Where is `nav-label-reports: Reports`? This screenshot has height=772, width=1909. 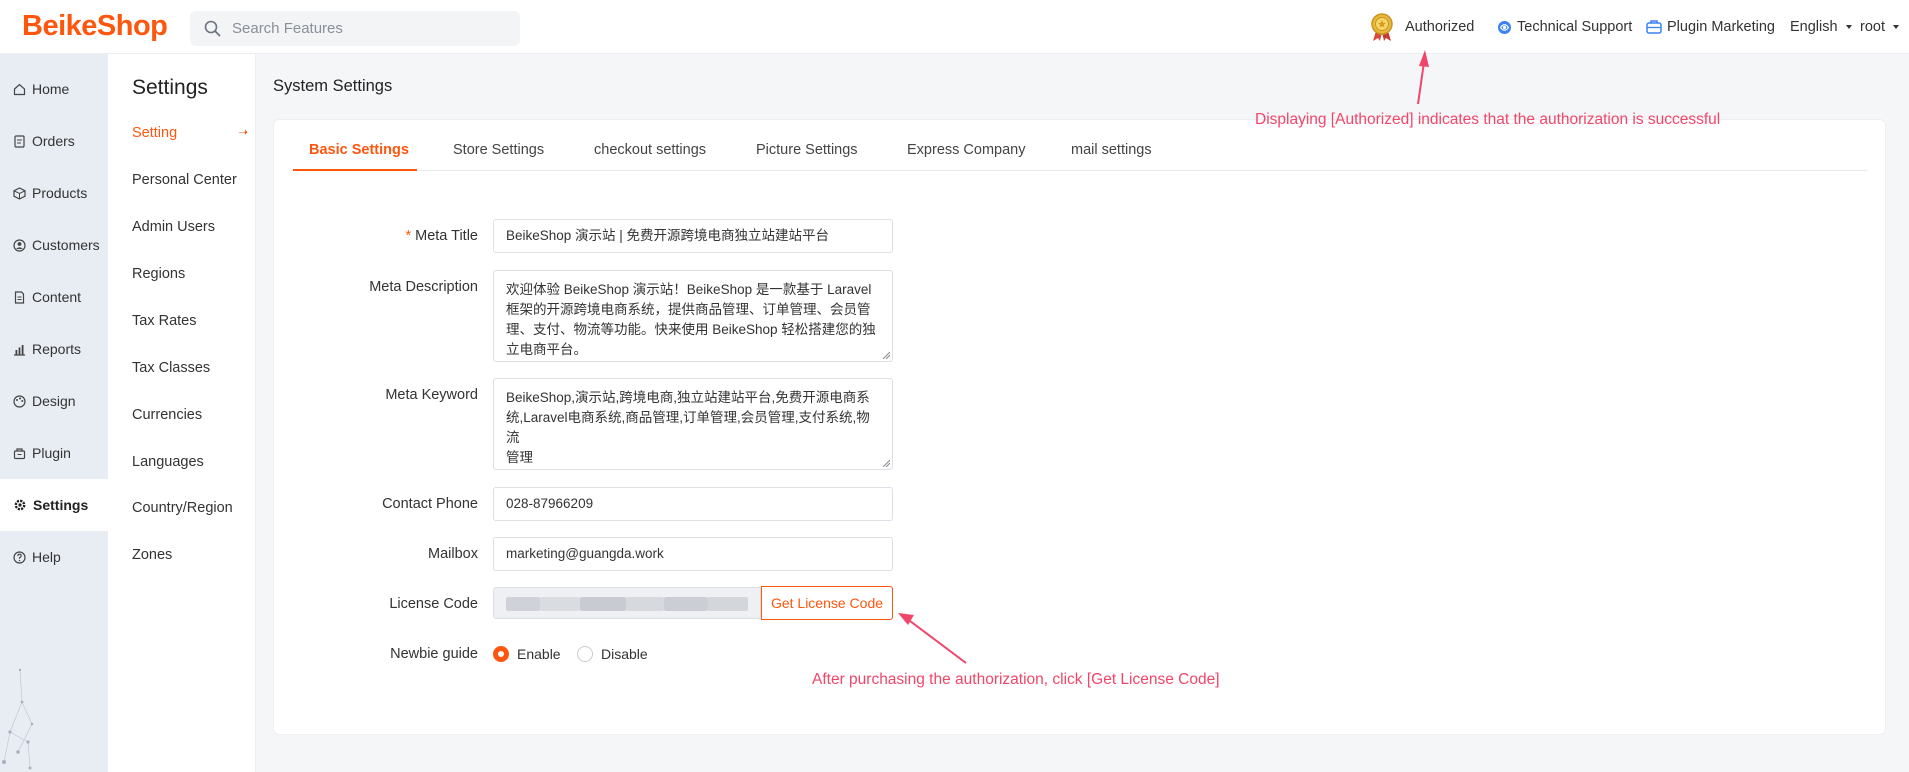 nav-label-reports: Reports is located at coordinates (57, 349).